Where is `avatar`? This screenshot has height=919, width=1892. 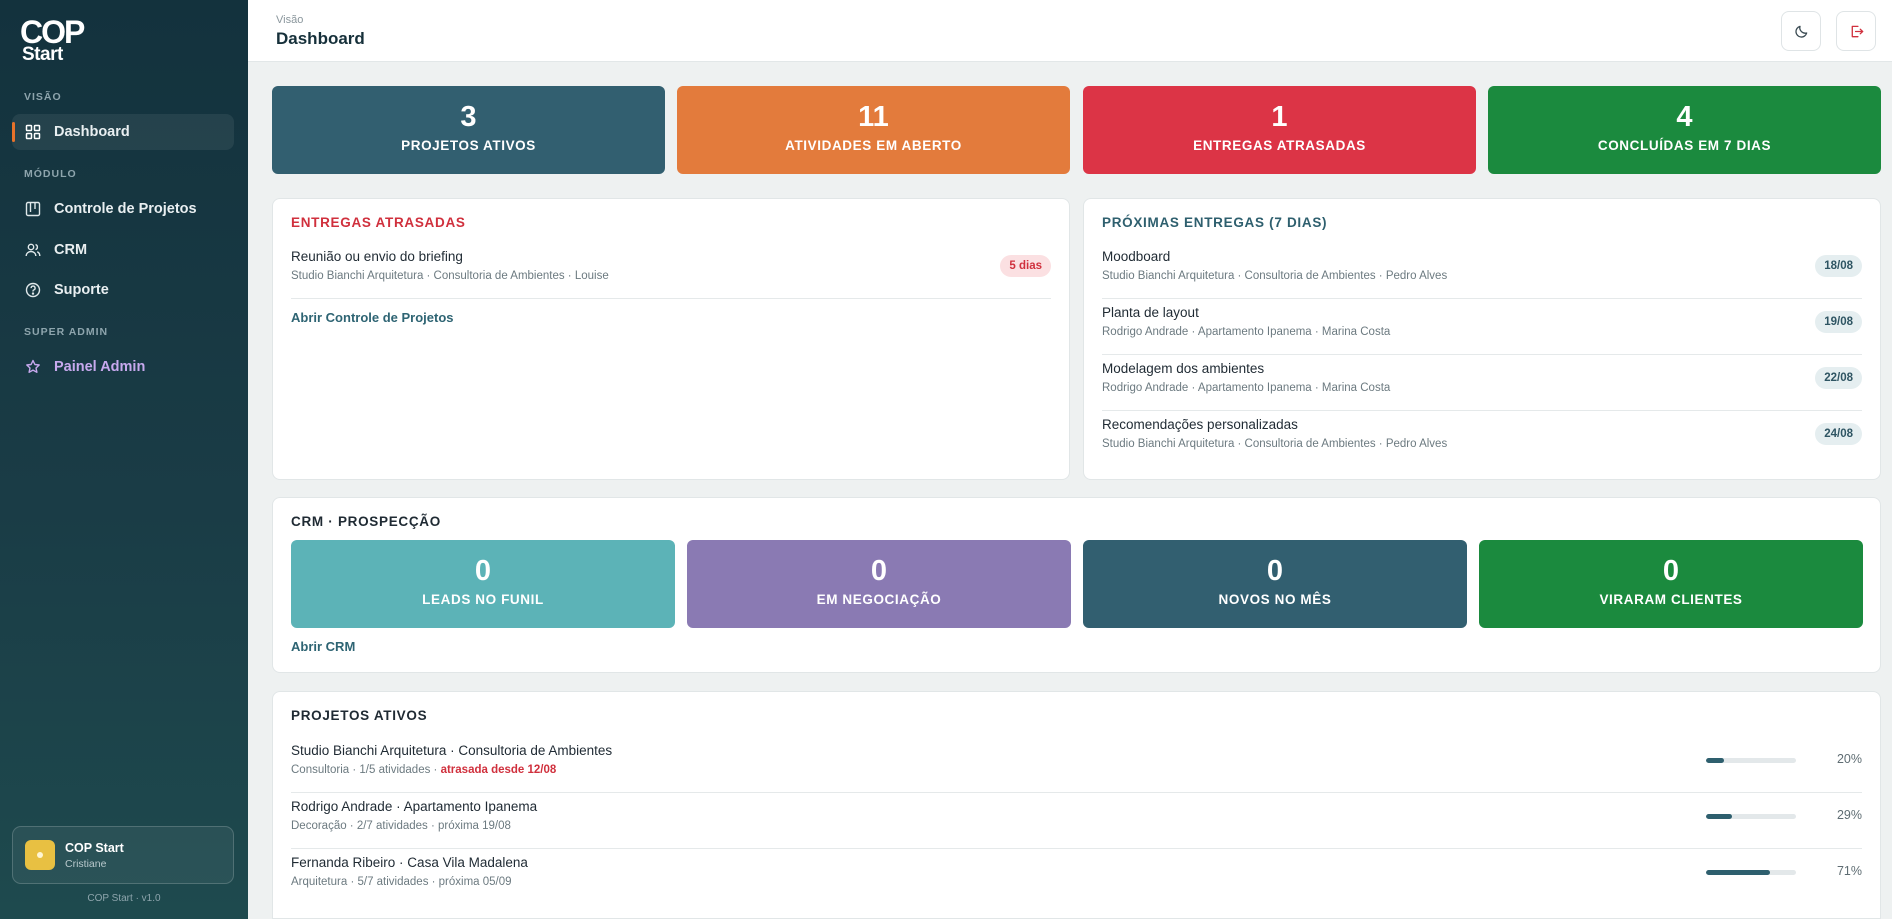 avatar is located at coordinates (40, 855).